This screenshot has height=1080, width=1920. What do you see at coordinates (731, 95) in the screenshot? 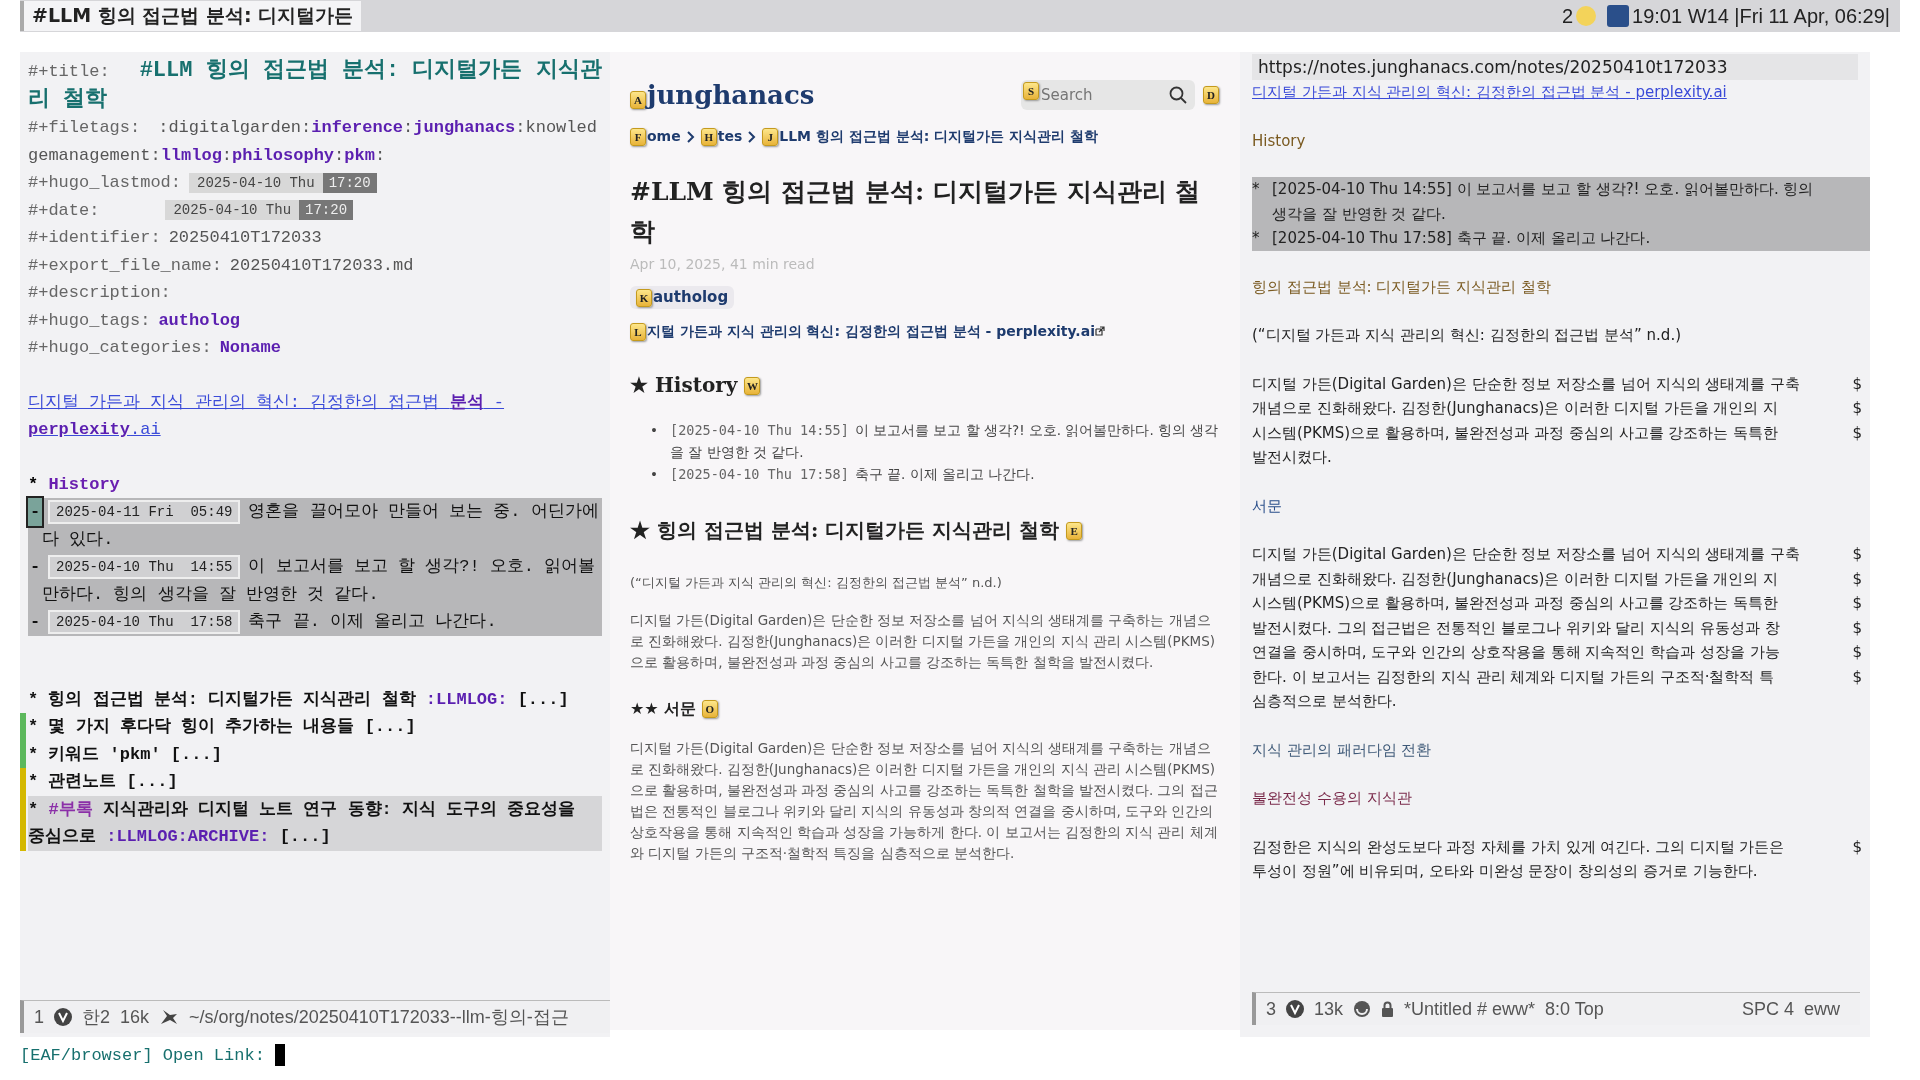
I see `site-logo: junghanacs` at bounding box center [731, 95].